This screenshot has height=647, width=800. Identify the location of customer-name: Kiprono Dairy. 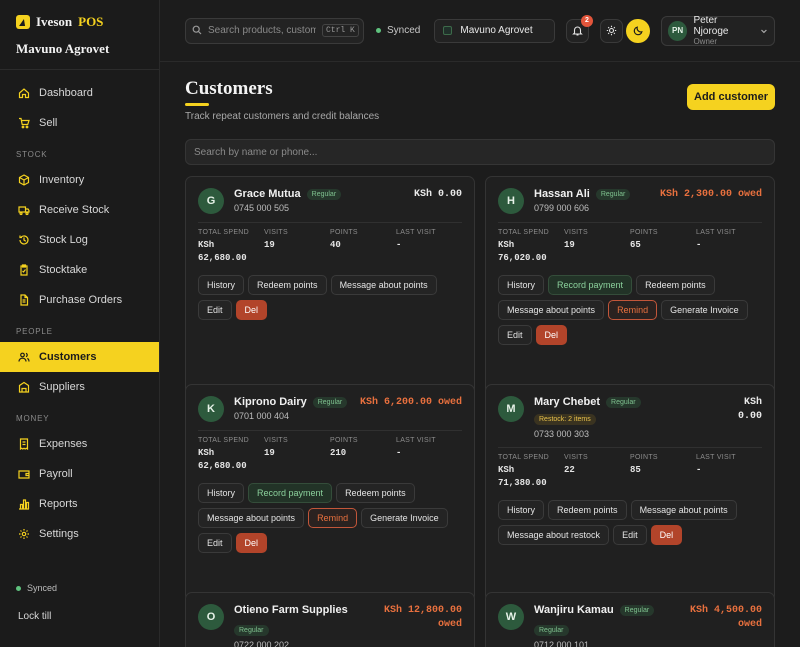
(270, 402).